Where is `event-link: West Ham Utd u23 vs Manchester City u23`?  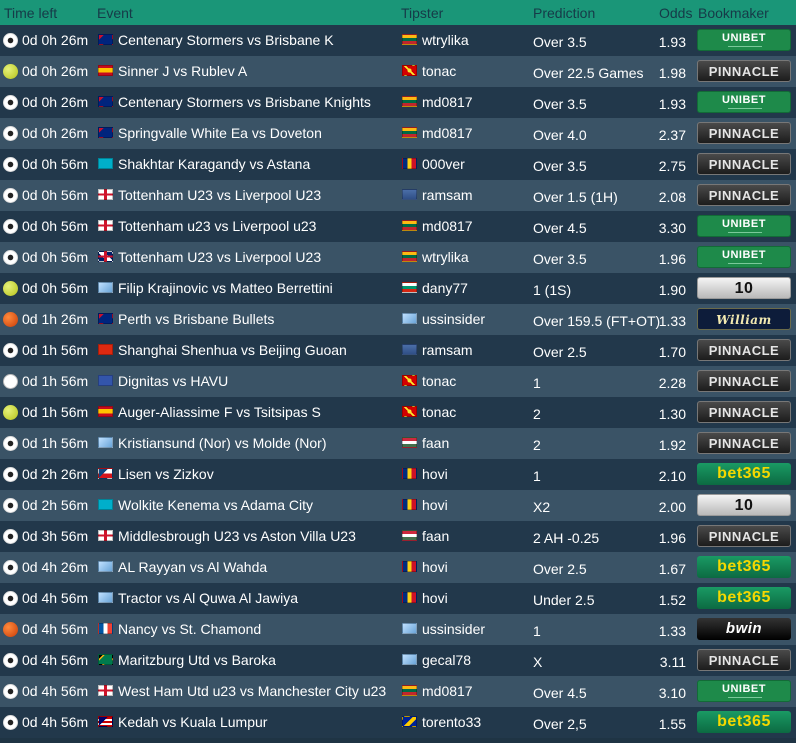 event-link: West Ham Utd u23 vs Manchester City u23 is located at coordinates (252, 691).